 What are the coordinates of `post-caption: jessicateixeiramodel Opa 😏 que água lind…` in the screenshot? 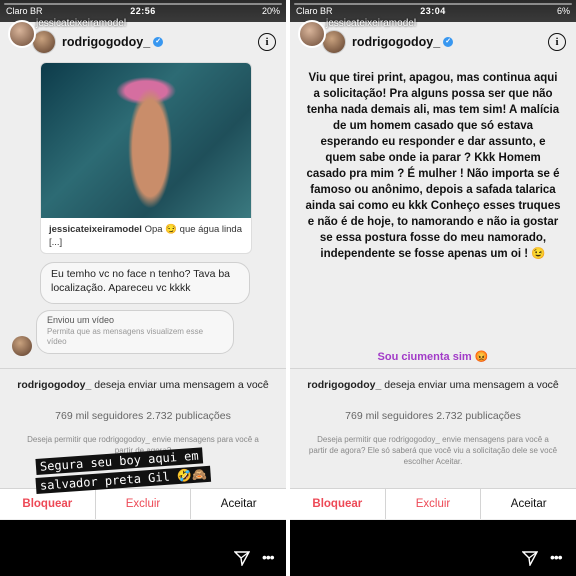 It's located at (146, 236).